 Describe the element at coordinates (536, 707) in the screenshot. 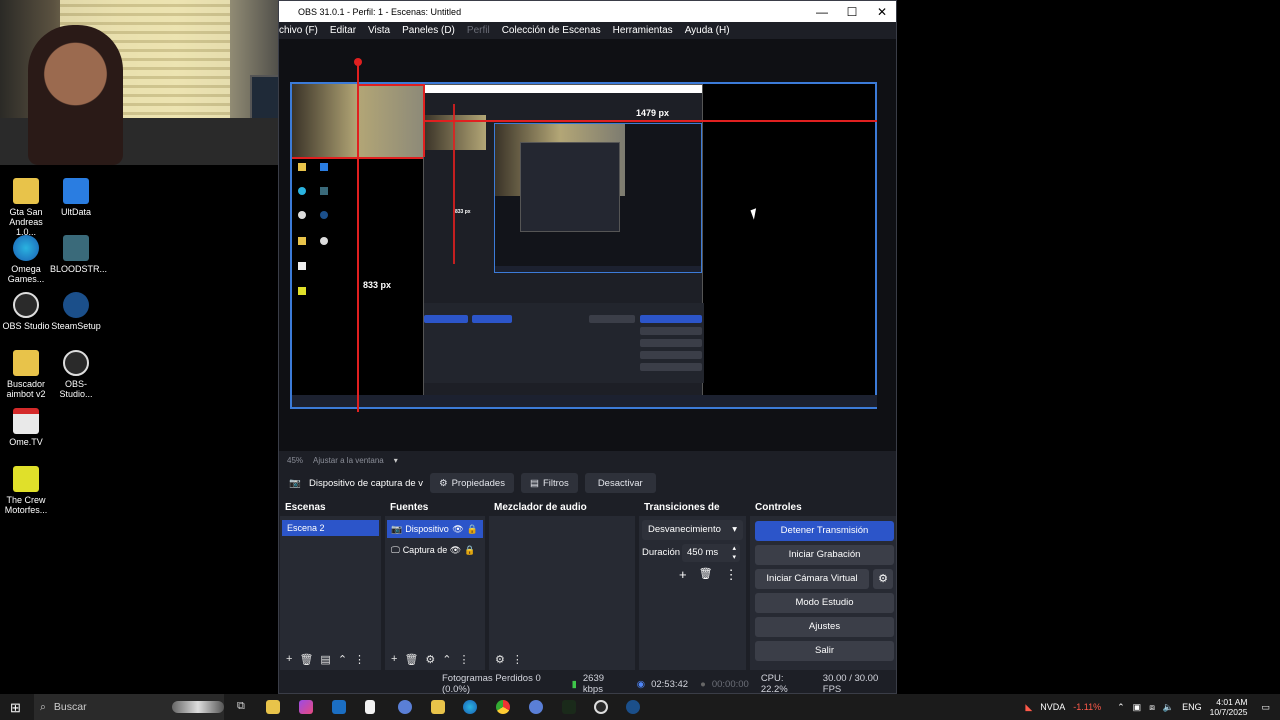

I see `discord-icon` at that location.